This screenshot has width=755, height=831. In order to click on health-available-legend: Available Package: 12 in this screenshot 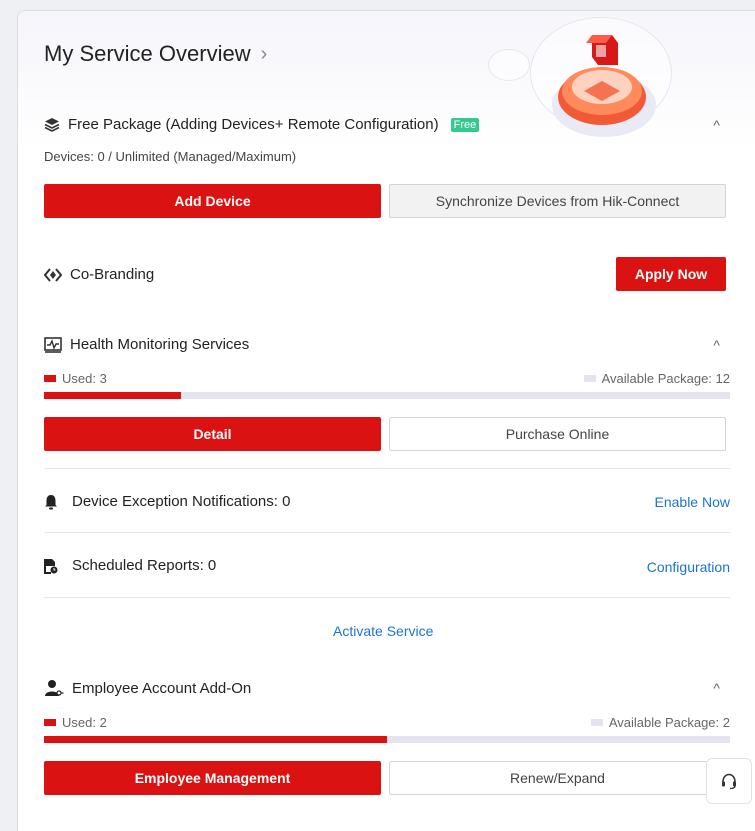, I will do `click(656, 378)`.